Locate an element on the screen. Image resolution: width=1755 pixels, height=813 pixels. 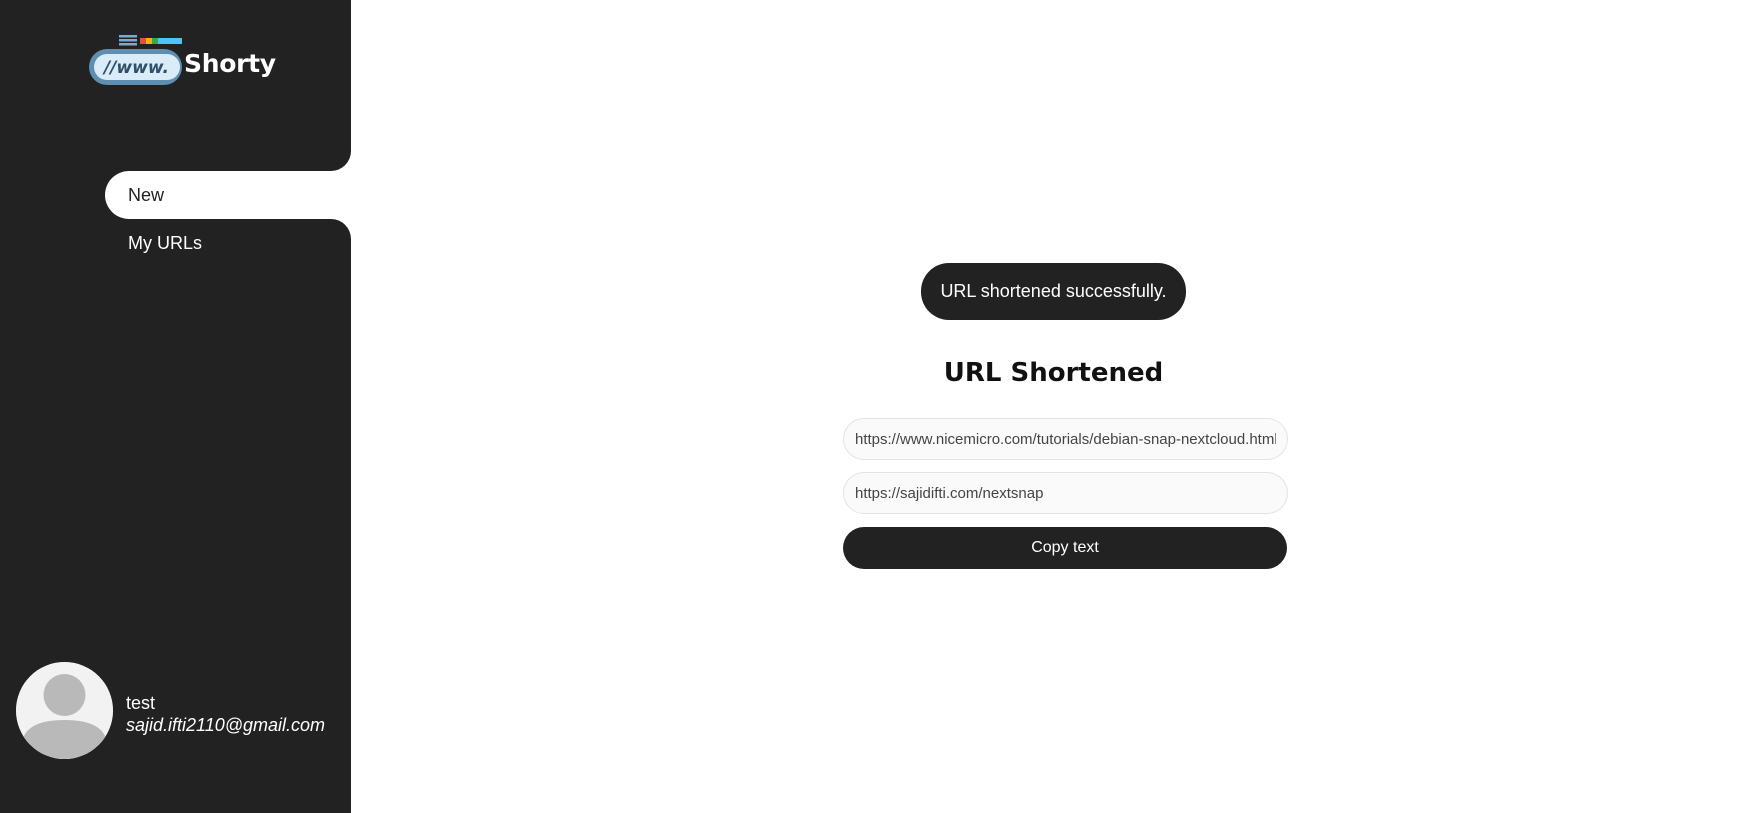
brand-name: Shorty is located at coordinates (230, 63).